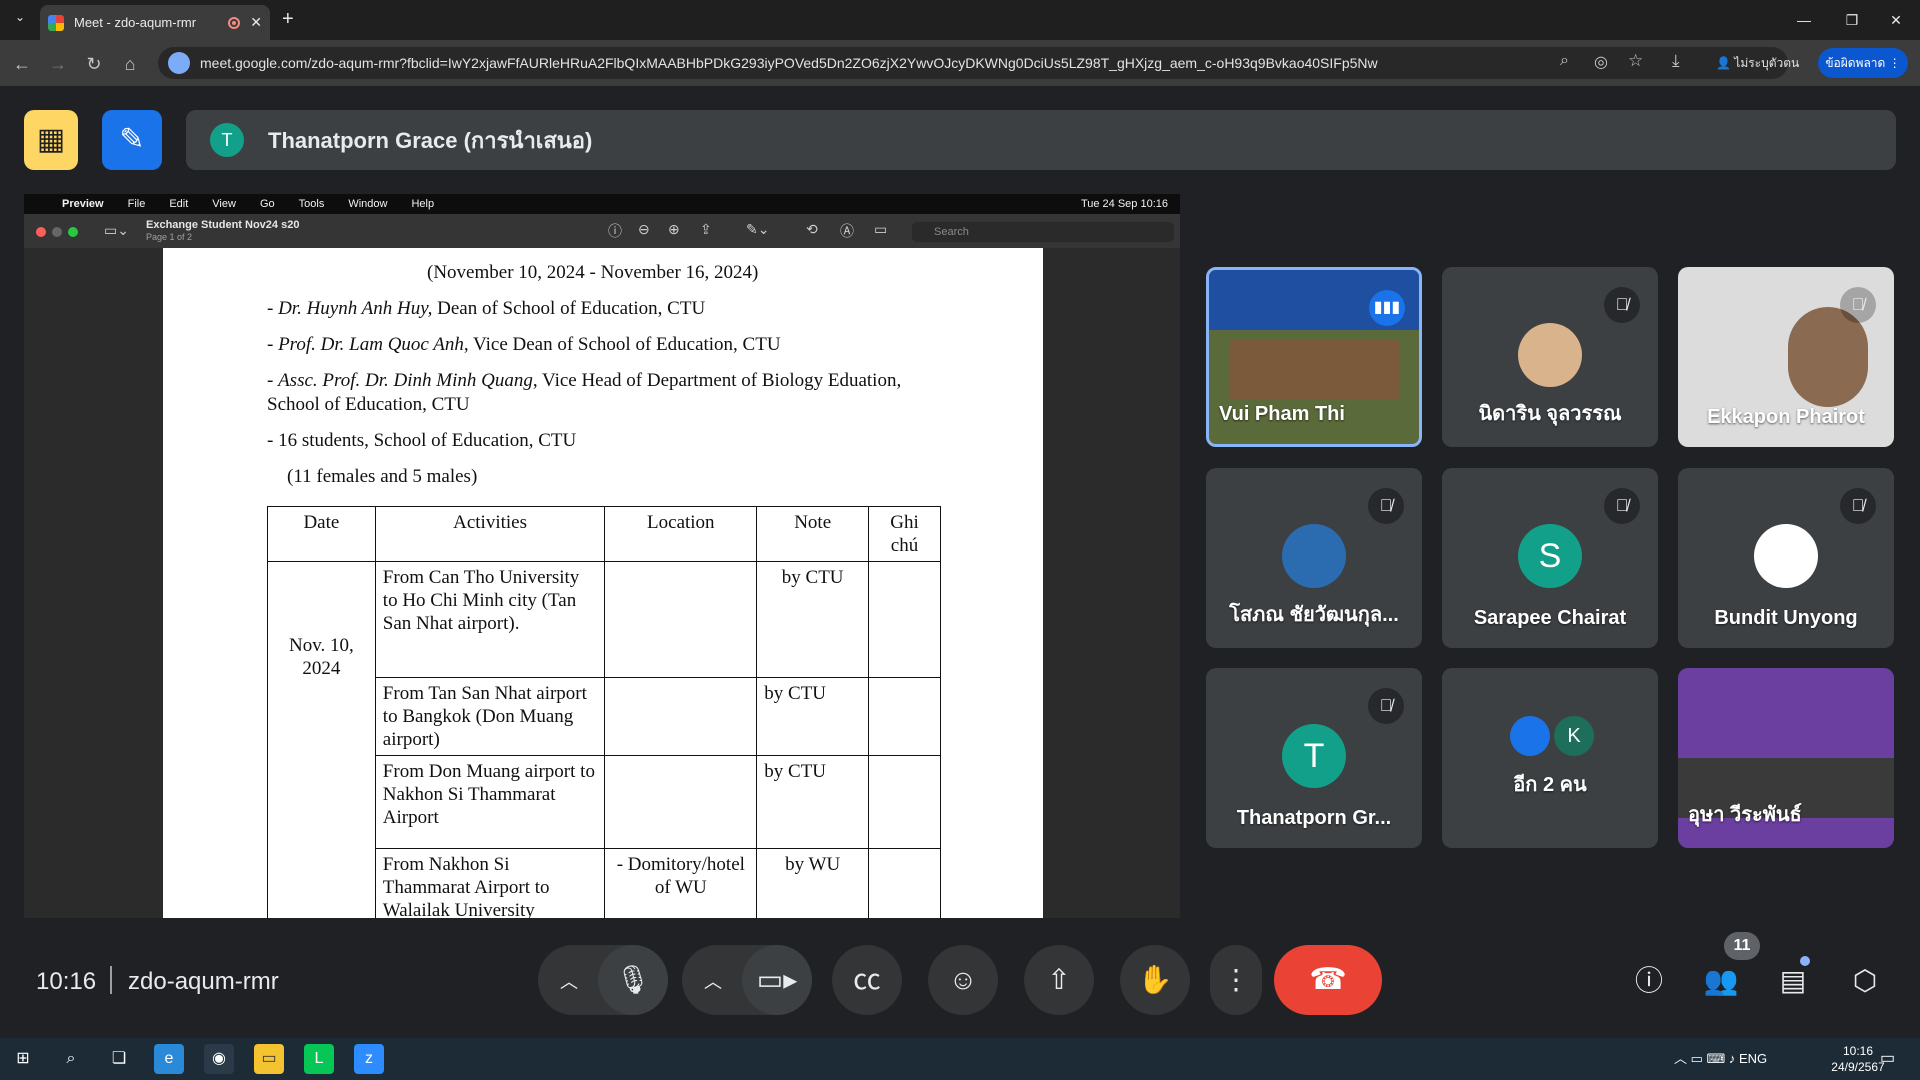  Describe the element at coordinates (1887, 1058) in the screenshot. I see `notification-icon: ▭` at that location.